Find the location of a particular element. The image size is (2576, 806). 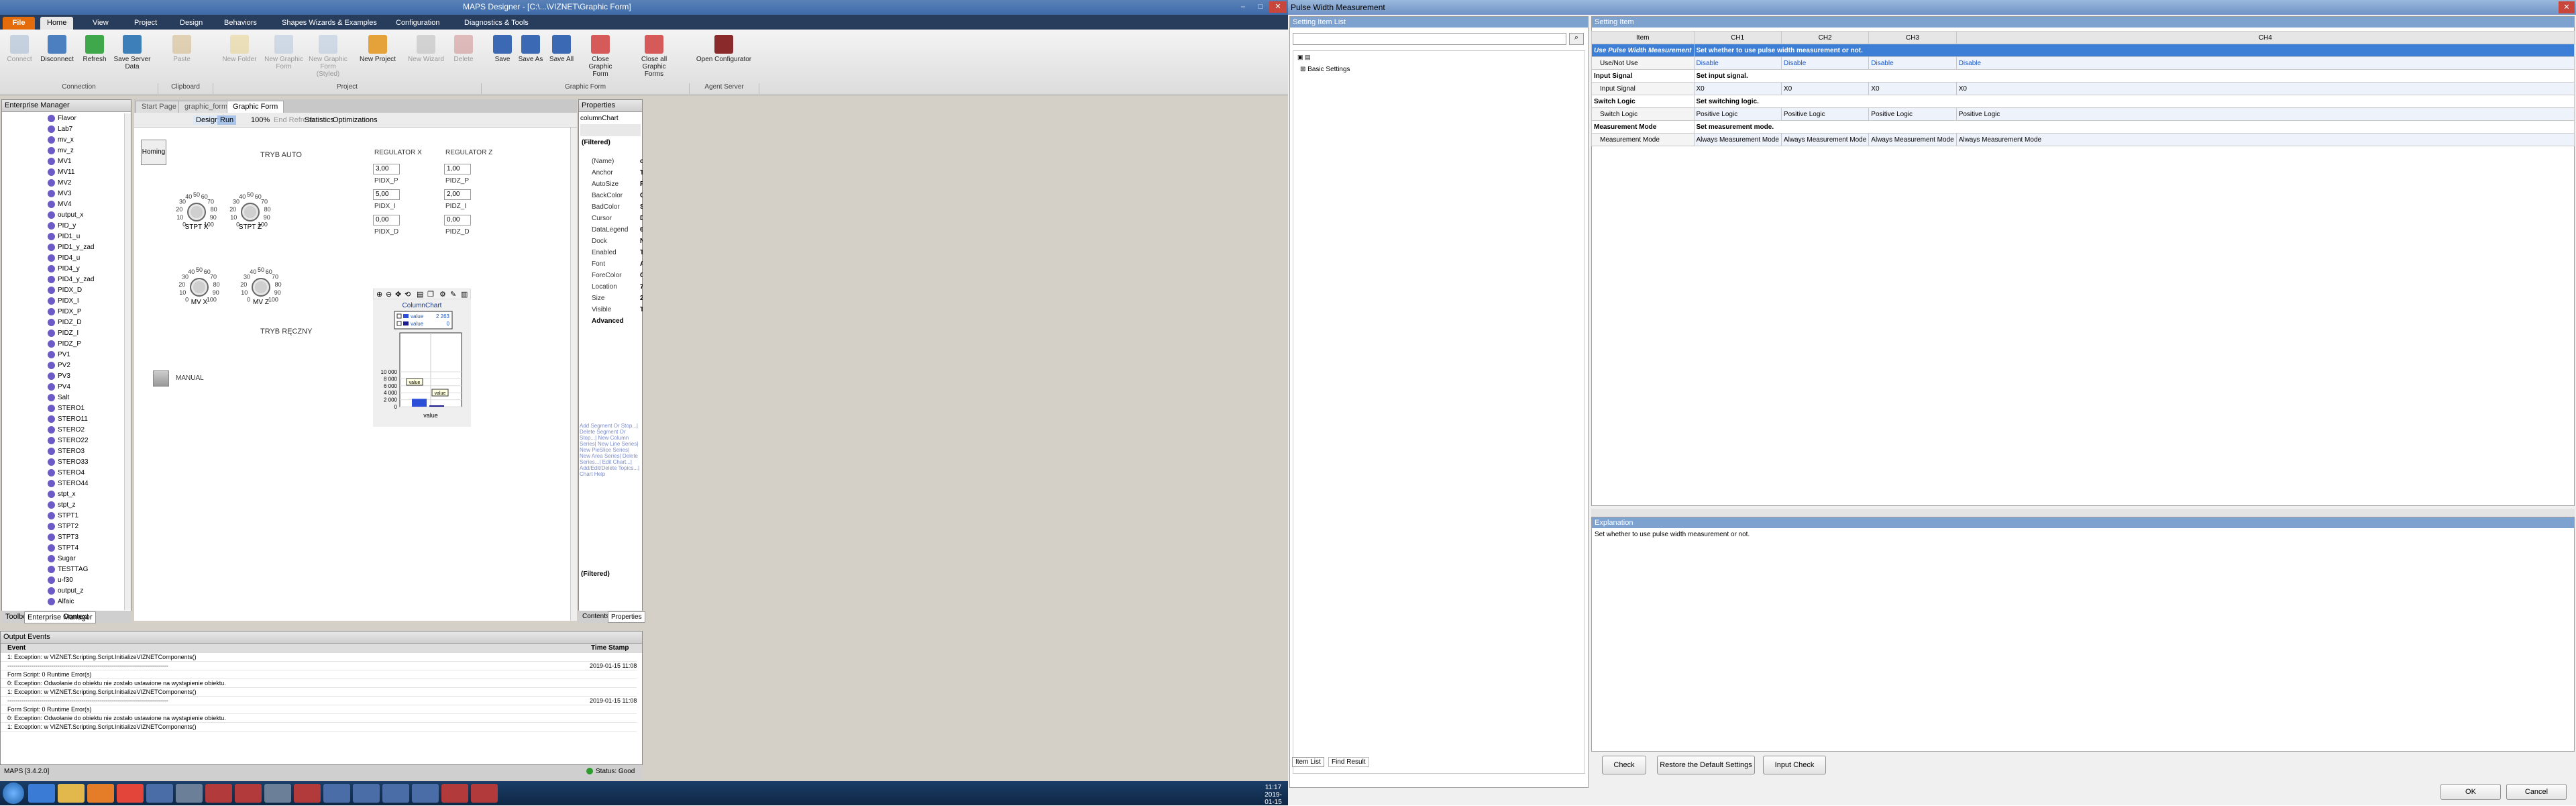

property-row: Cursor Default is located at coordinates (610, 218).